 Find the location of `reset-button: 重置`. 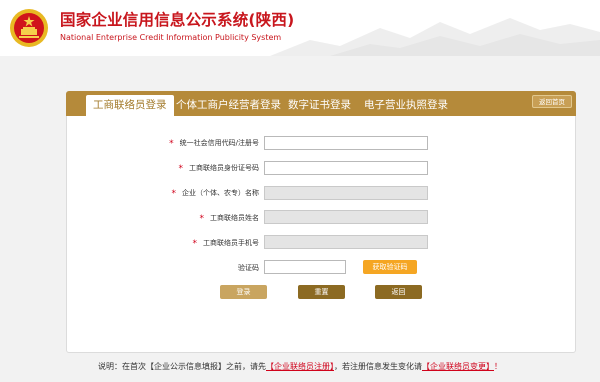

reset-button: 重置 is located at coordinates (321, 292).